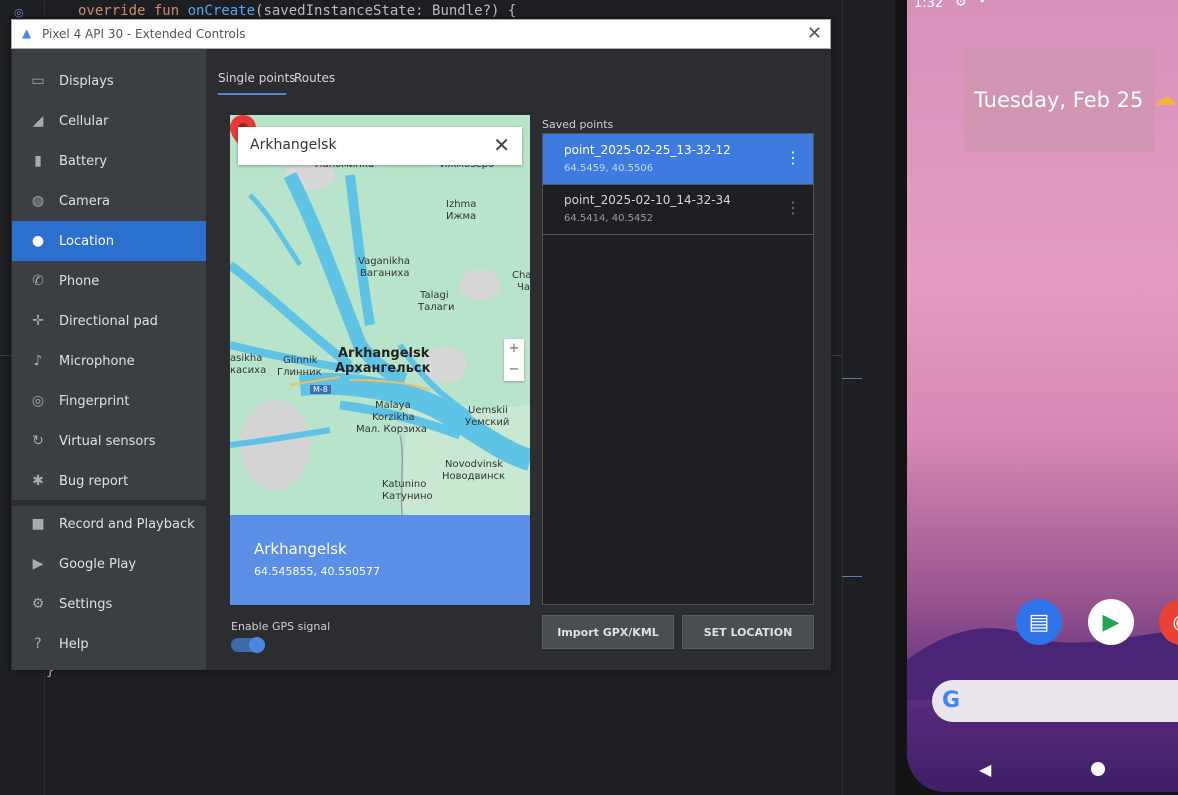 Image resolution: width=1178 pixels, height=795 pixels. I want to click on zoom-in-button: +, so click(514, 349).